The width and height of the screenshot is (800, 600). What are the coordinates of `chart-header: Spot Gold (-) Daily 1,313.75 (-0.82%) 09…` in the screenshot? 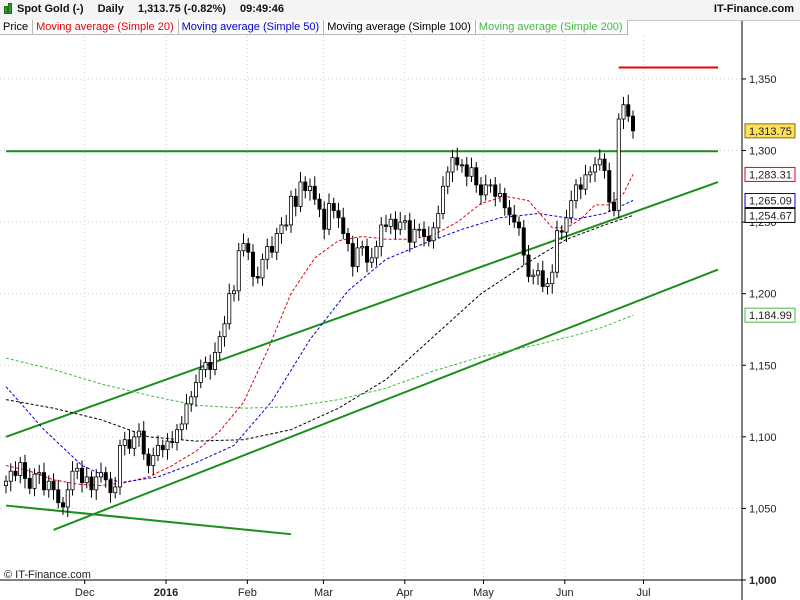 It's located at (400, 10).